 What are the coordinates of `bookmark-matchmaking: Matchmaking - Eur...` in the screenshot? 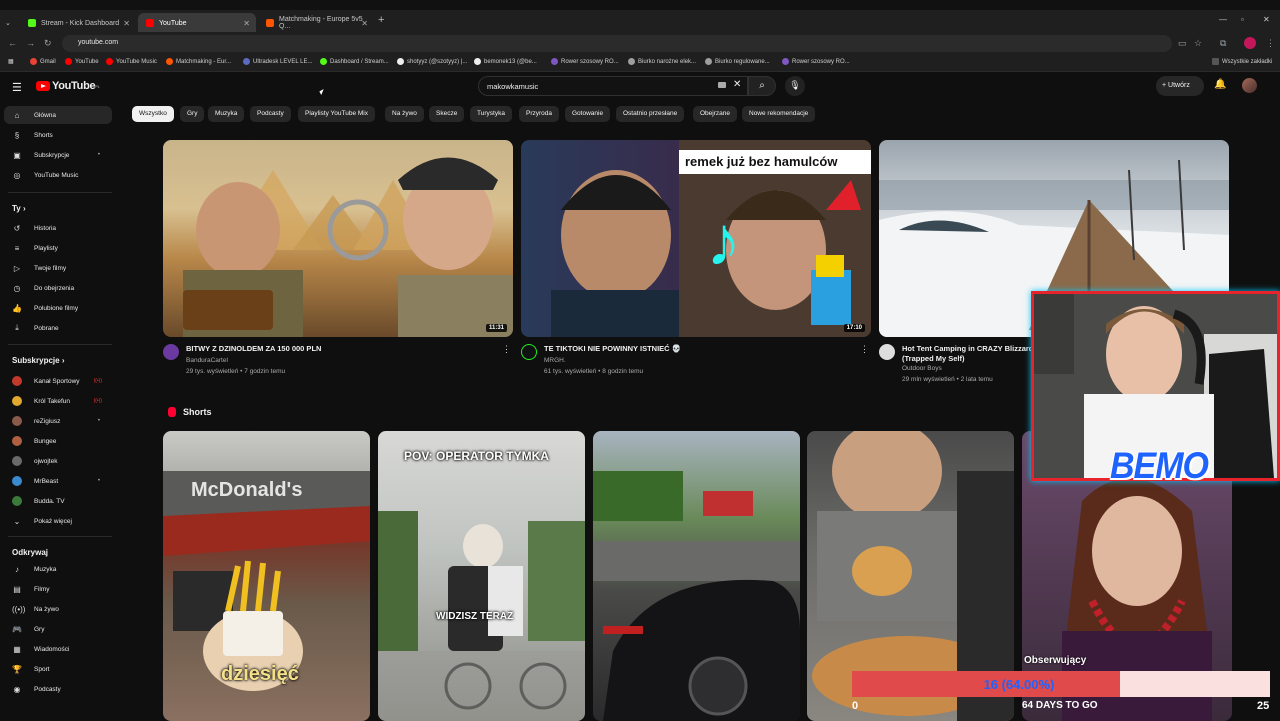 It's located at (198, 61).